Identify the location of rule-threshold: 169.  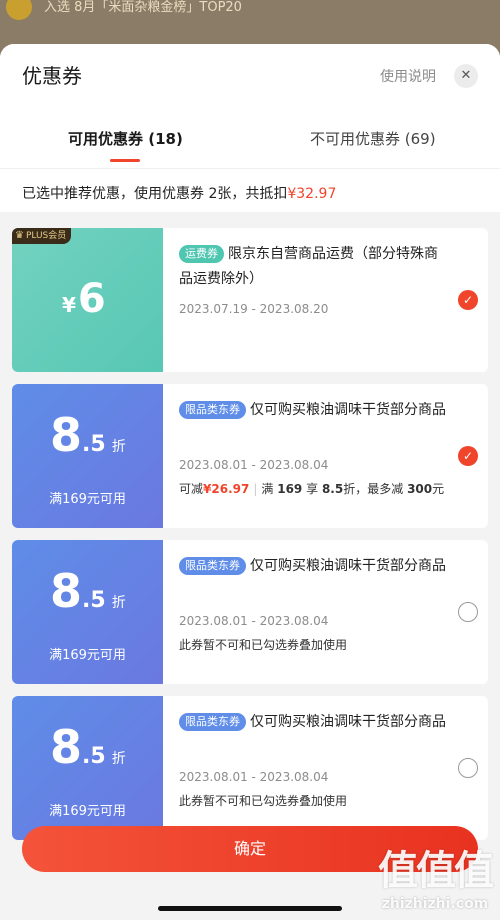
(290, 489).